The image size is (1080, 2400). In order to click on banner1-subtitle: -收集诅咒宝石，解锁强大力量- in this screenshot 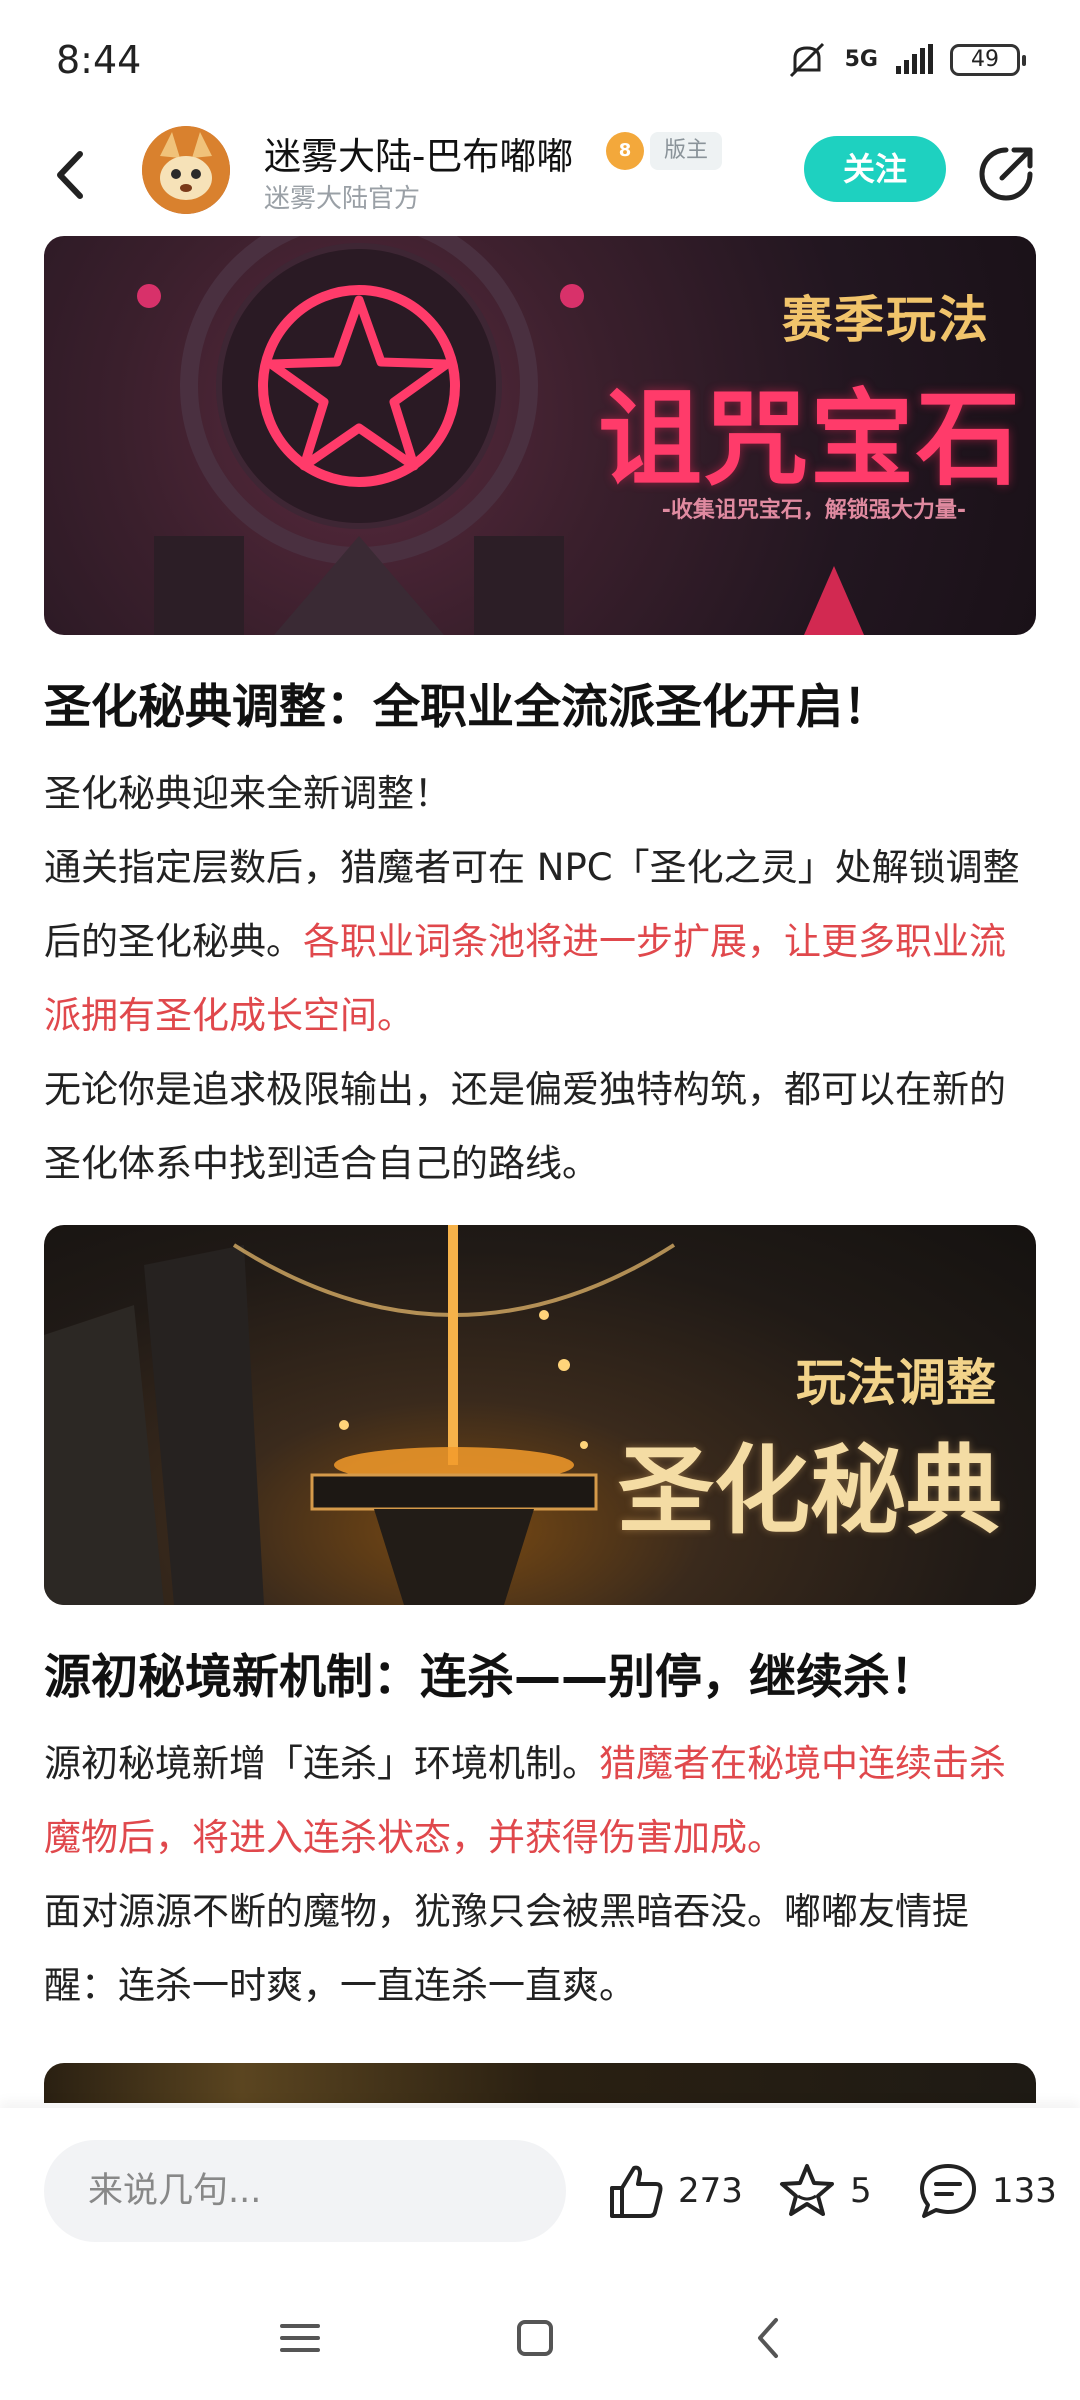, I will do `click(813, 510)`.